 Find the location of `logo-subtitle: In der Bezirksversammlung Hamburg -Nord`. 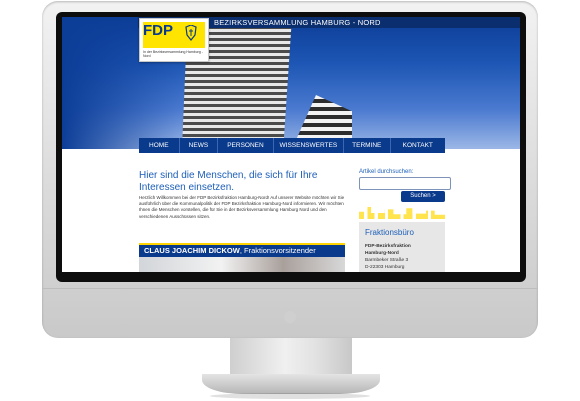

logo-subtitle: In der Bezirksversammlung Hamburg -Nord is located at coordinates (173, 54).